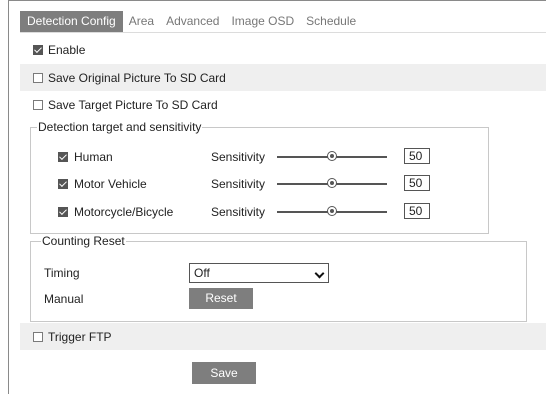 This screenshot has width=546, height=394. I want to click on timing-select-value: Off, so click(202, 273).